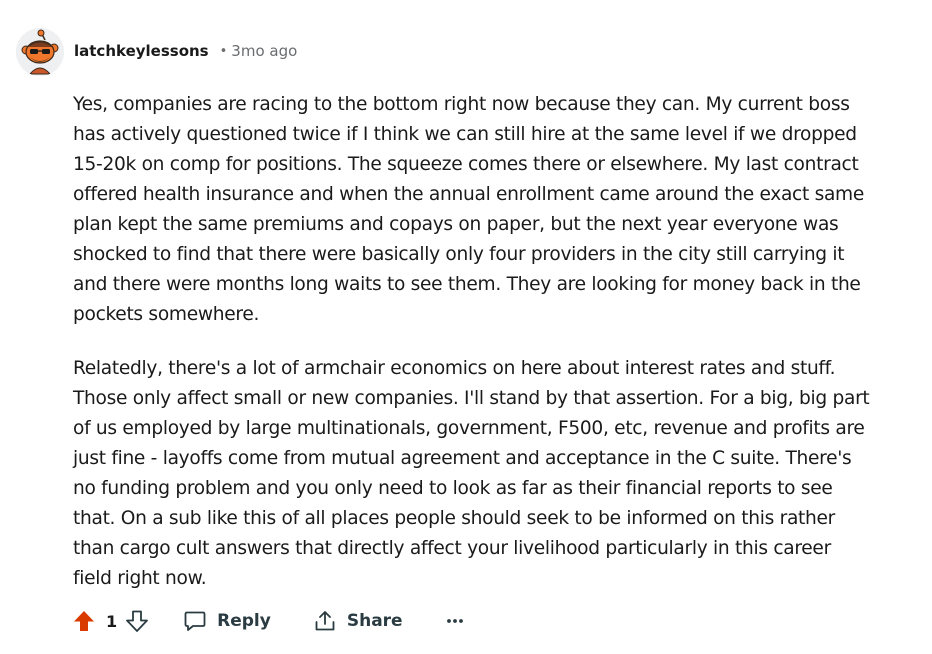 The width and height of the screenshot is (932, 654). What do you see at coordinates (195, 621) in the screenshot?
I see `speech-bubble-icon` at bounding box center [195, 621].